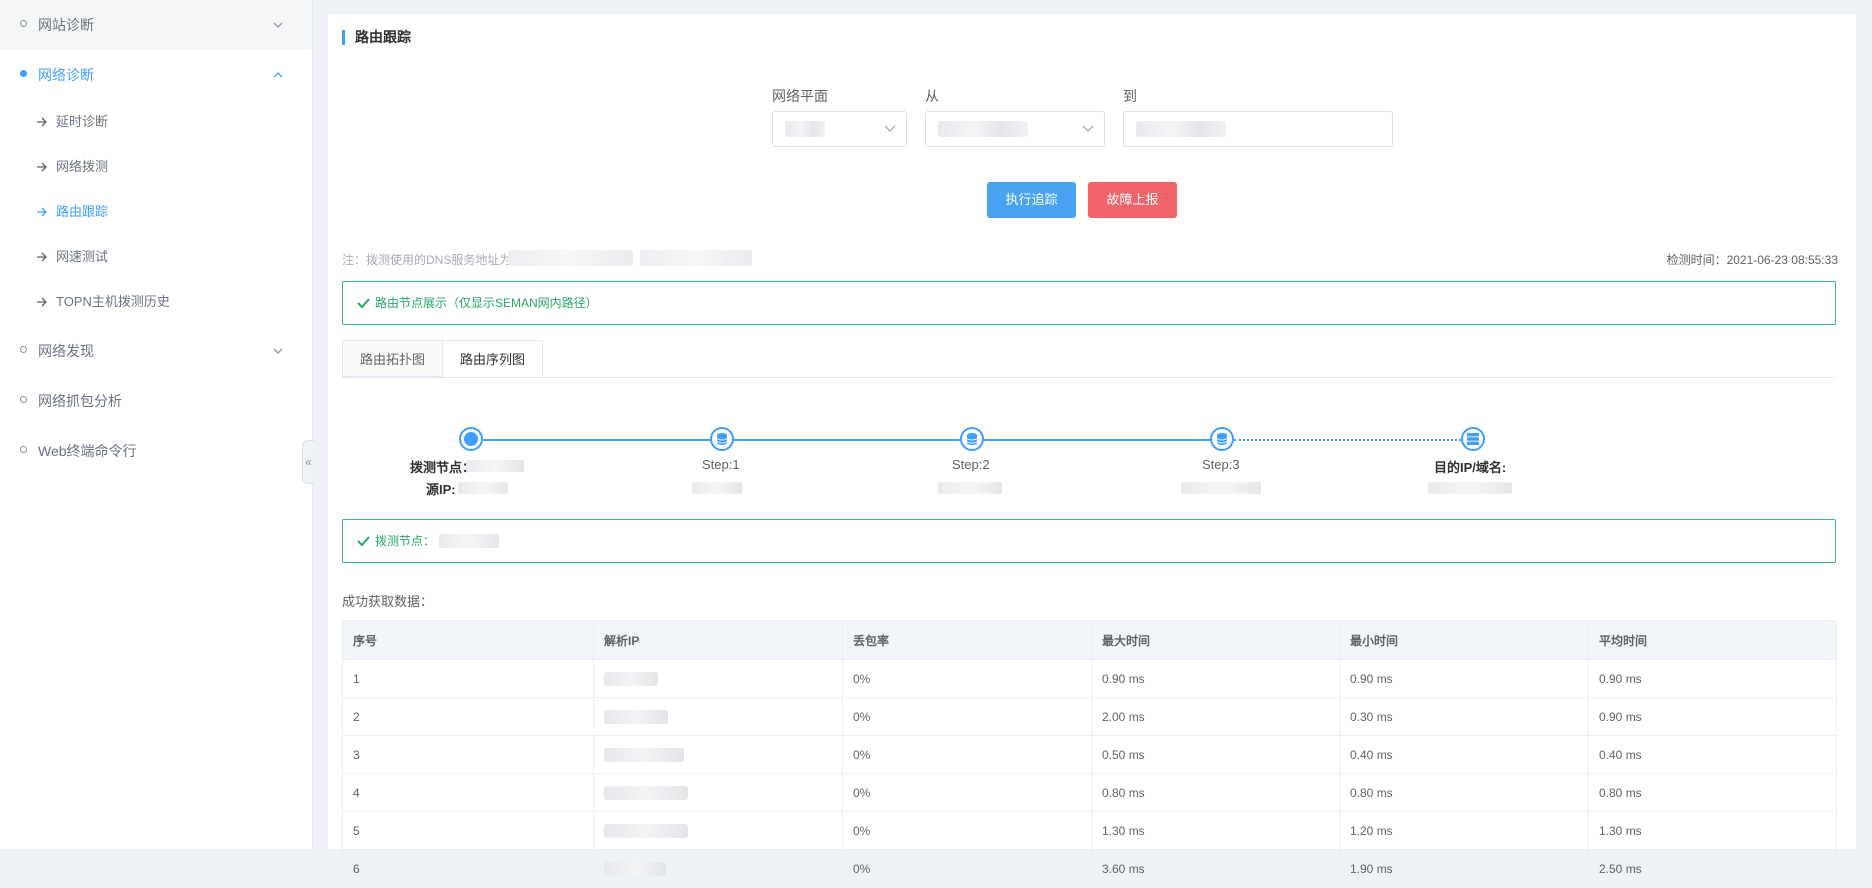 This screenshot has height=888, width=1872. I want to click on col-header: 最小时间, so click(1464, 640).